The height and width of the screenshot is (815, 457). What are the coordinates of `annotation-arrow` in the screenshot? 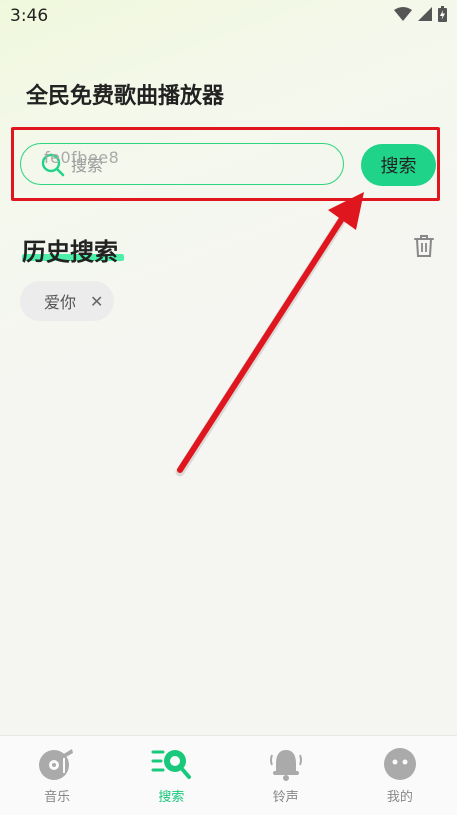 It's located at (269, 334).